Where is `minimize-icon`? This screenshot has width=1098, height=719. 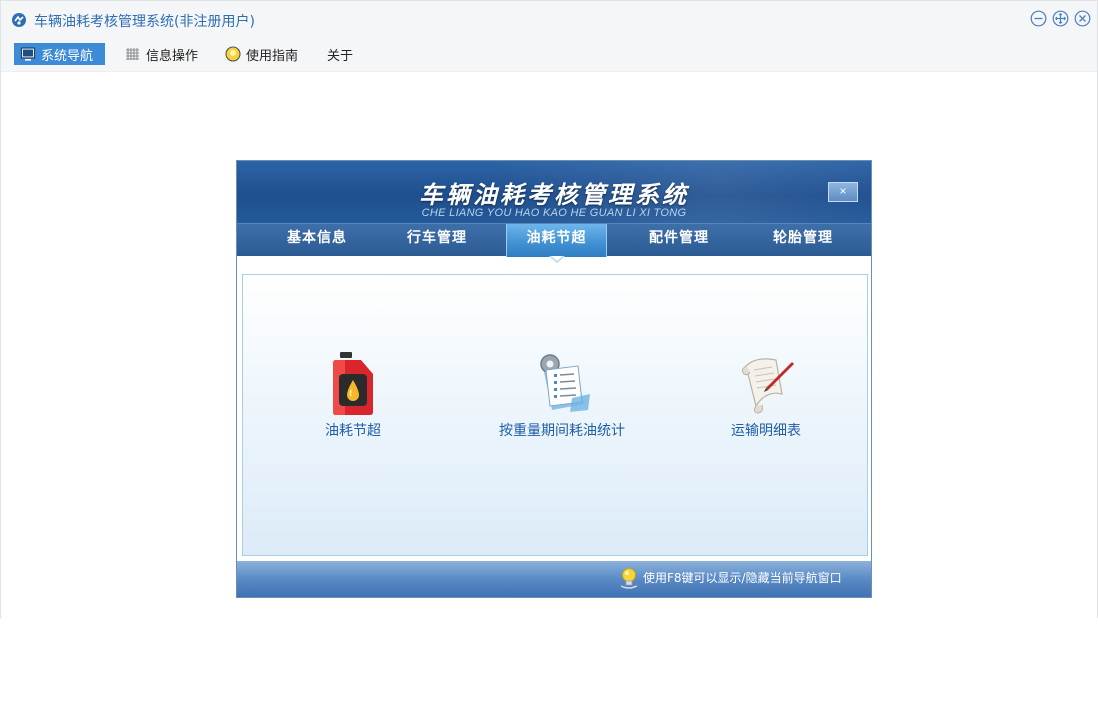
minimize-icon is located at coordinates (1038, 18).